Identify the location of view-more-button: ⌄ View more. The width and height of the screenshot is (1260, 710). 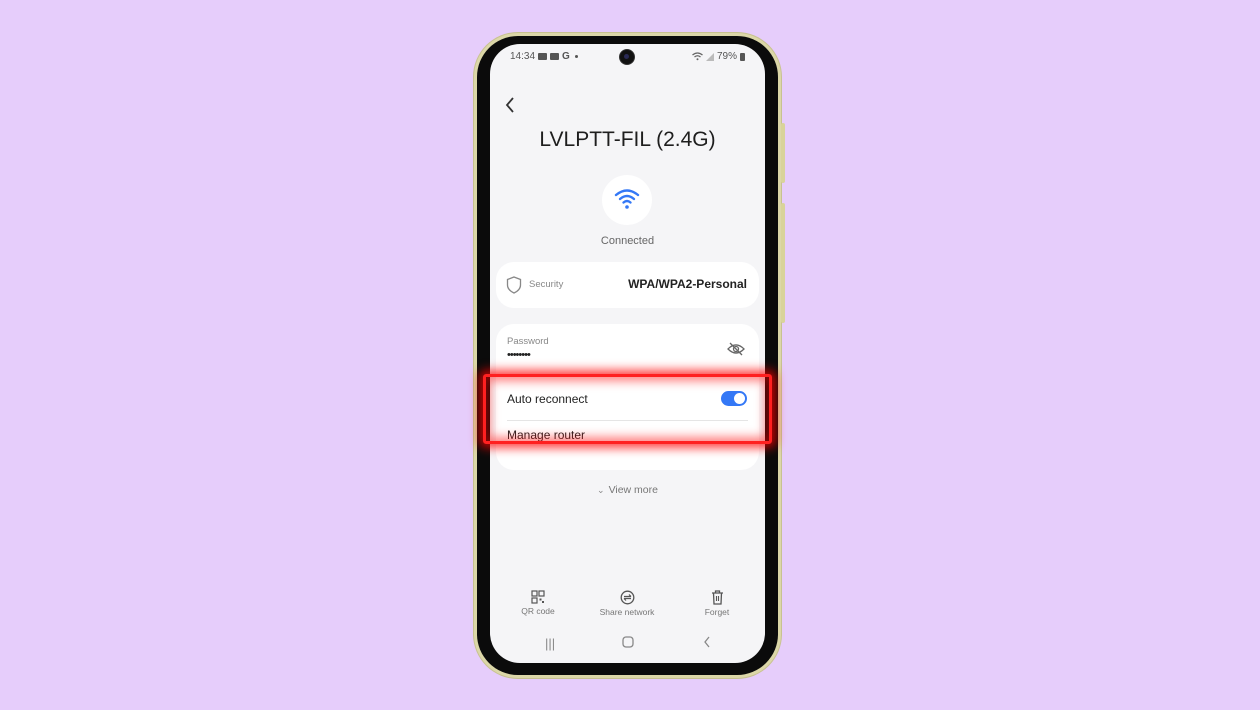
(627, 490).